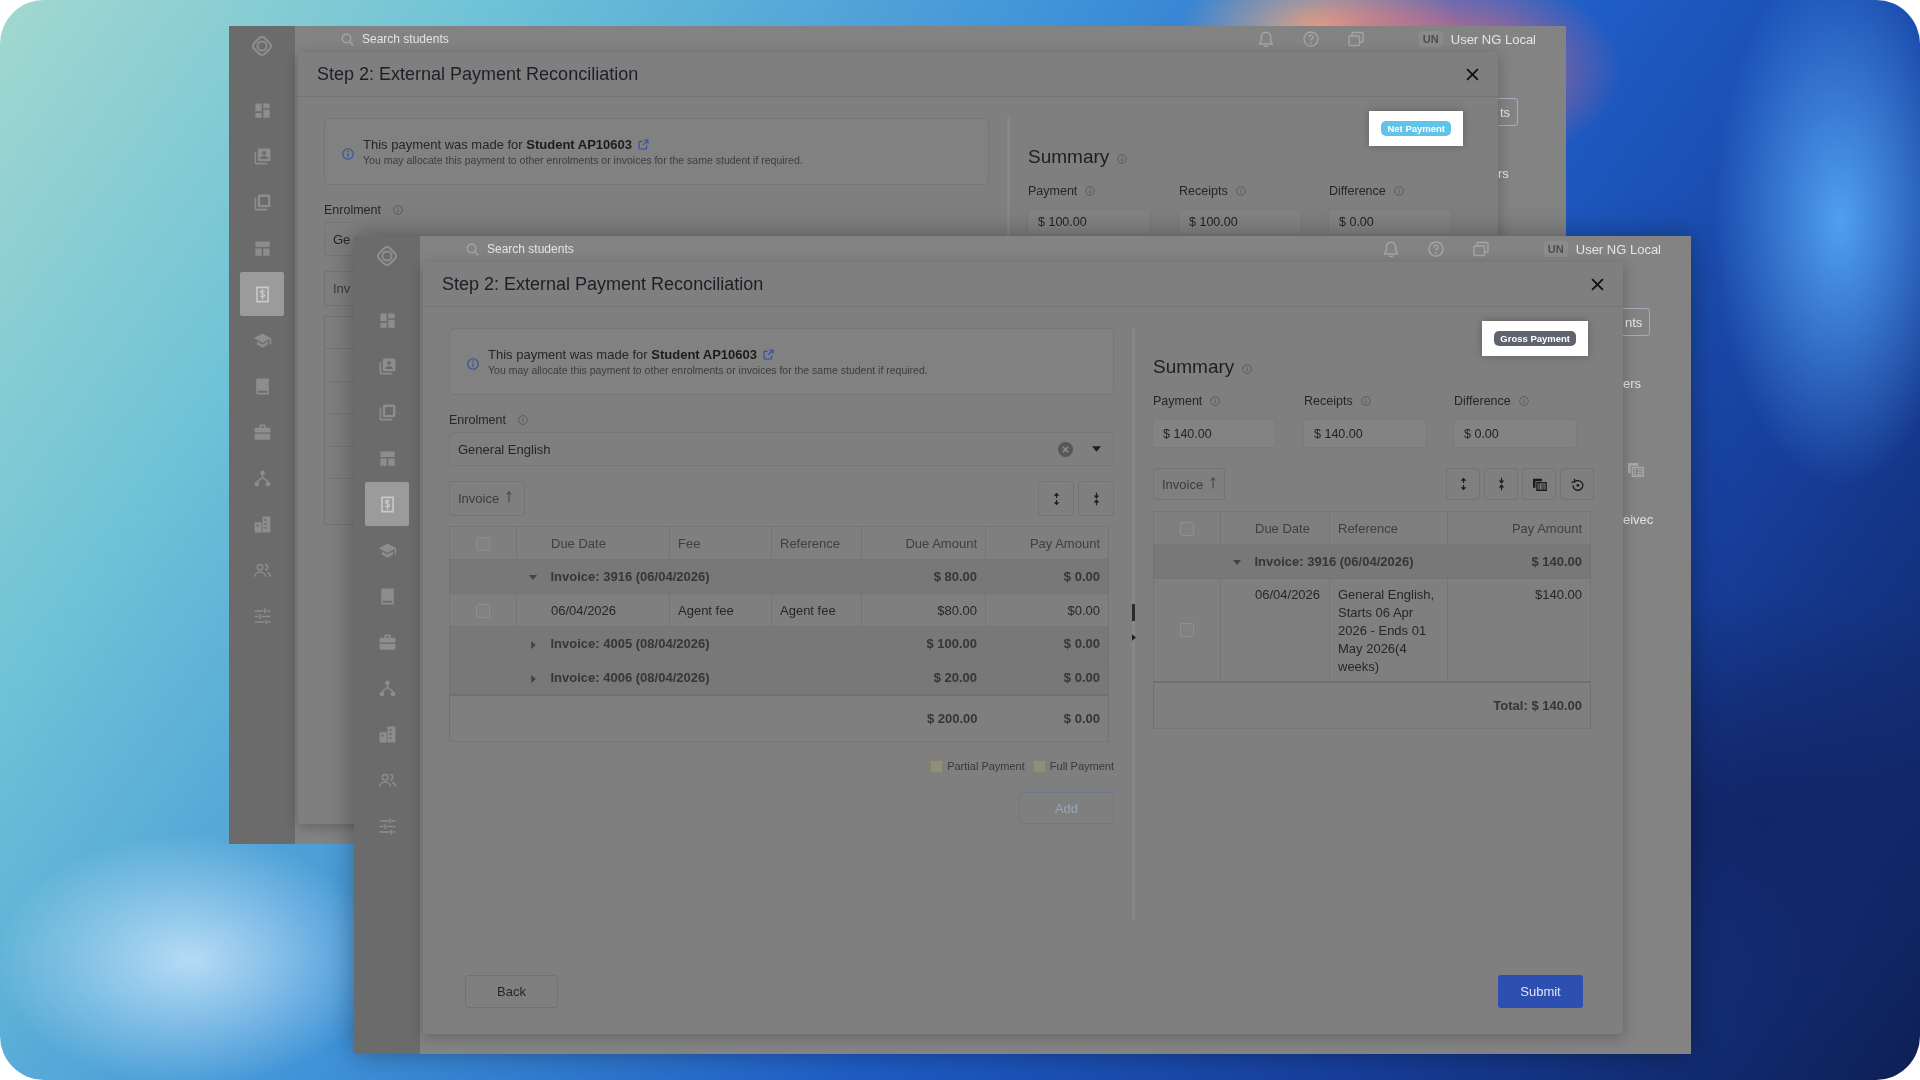 This screenshot has height=1080, width=1920. I want to click on user-name: User NG Local, so click(1618, 249).